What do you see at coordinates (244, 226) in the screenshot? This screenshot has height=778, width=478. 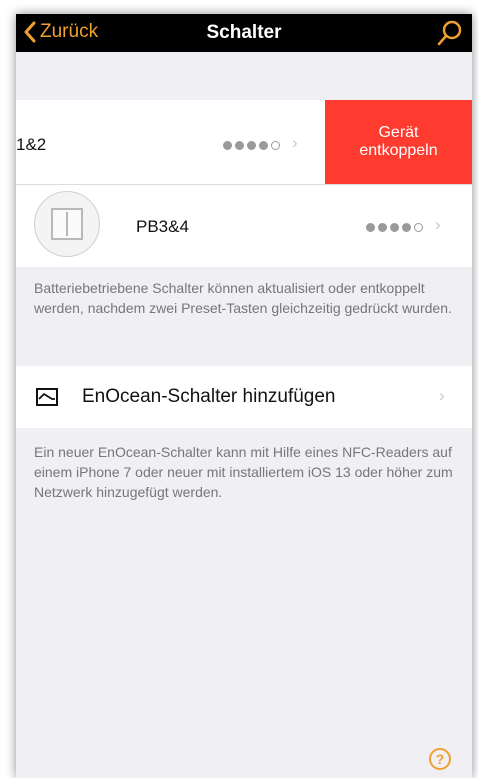 I see `switch-row-2: PB3&4 ›` at bounding box center [244, 226].